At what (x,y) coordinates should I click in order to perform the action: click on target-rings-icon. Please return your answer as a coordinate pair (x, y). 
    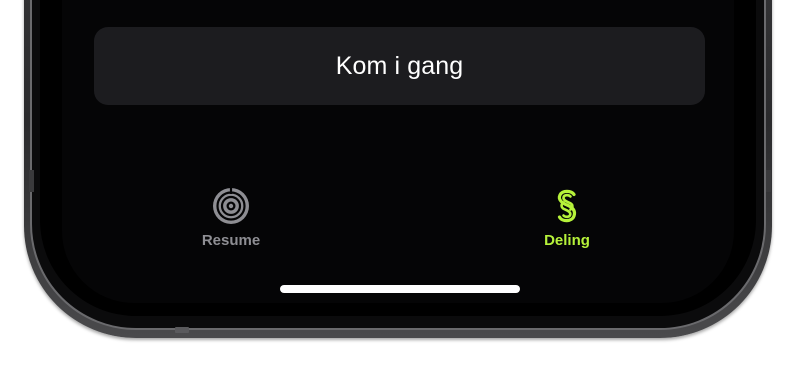
    Looking at the image, I should click on (231, 206).